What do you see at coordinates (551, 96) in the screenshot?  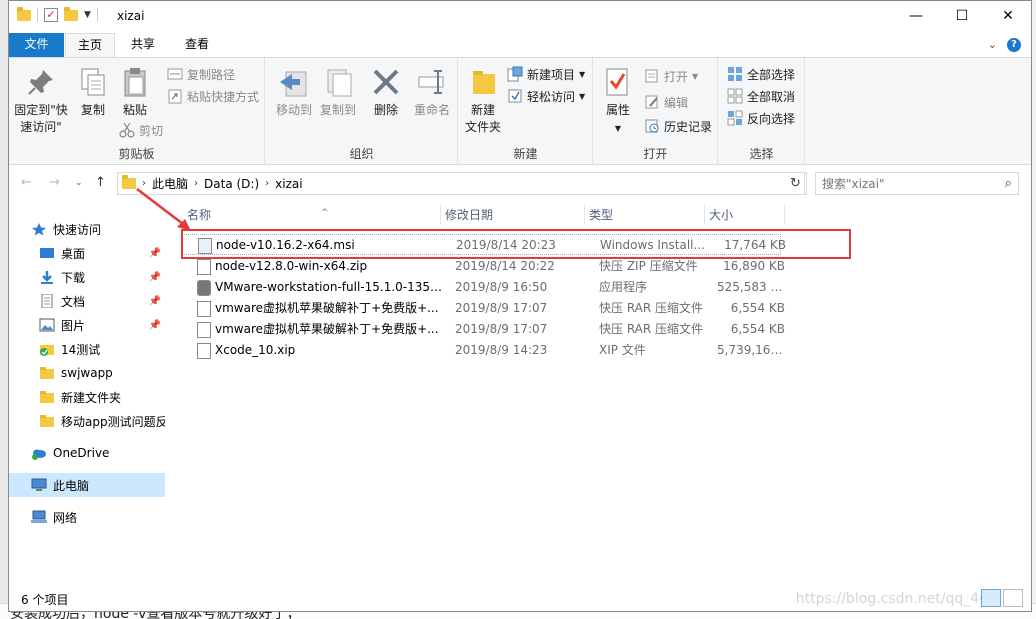 I see `easy-access-label: 轻松访问` at bounding box center [551, 96].